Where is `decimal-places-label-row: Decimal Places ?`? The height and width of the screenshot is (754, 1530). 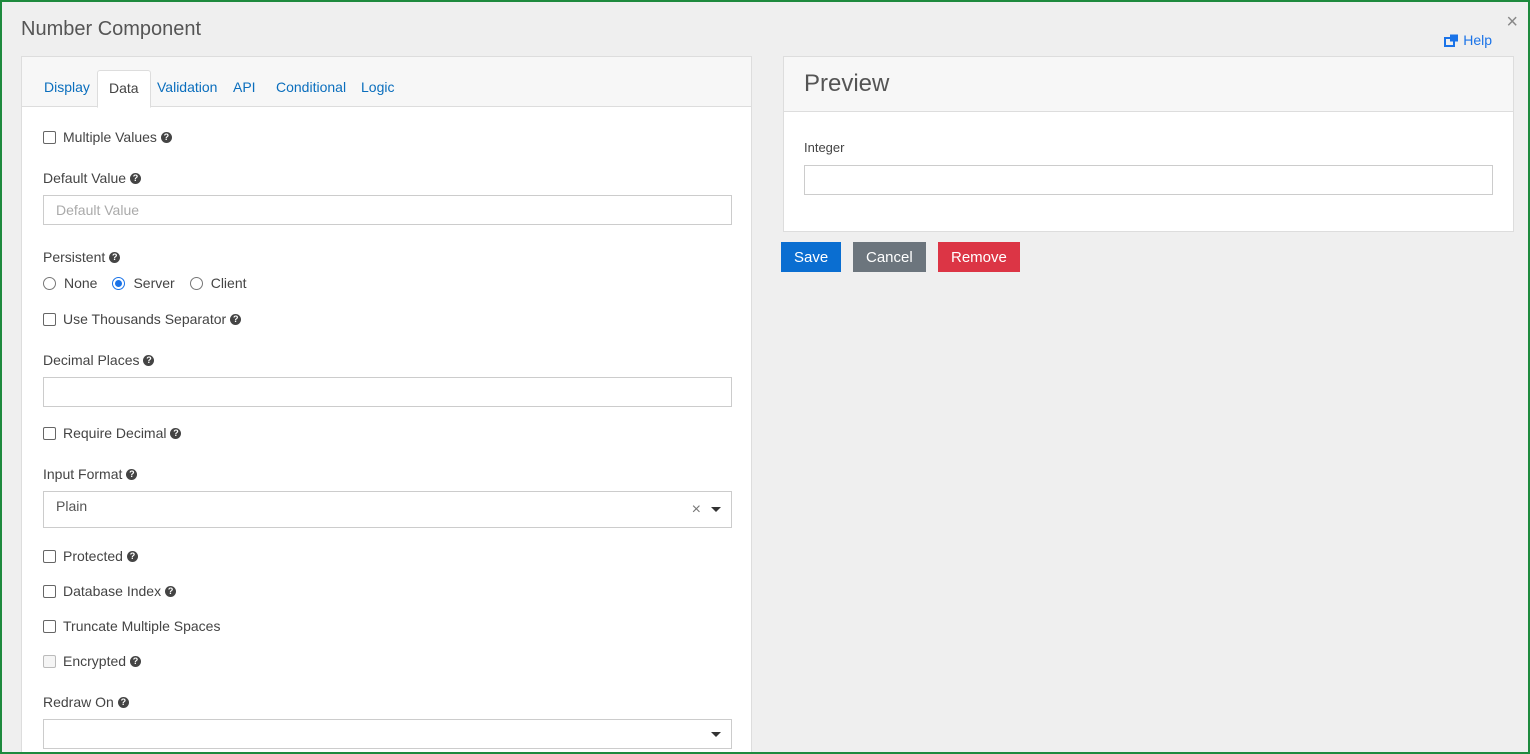
decimal-places-label-row: Decimal Places ? is located at coordinates (99, 360).